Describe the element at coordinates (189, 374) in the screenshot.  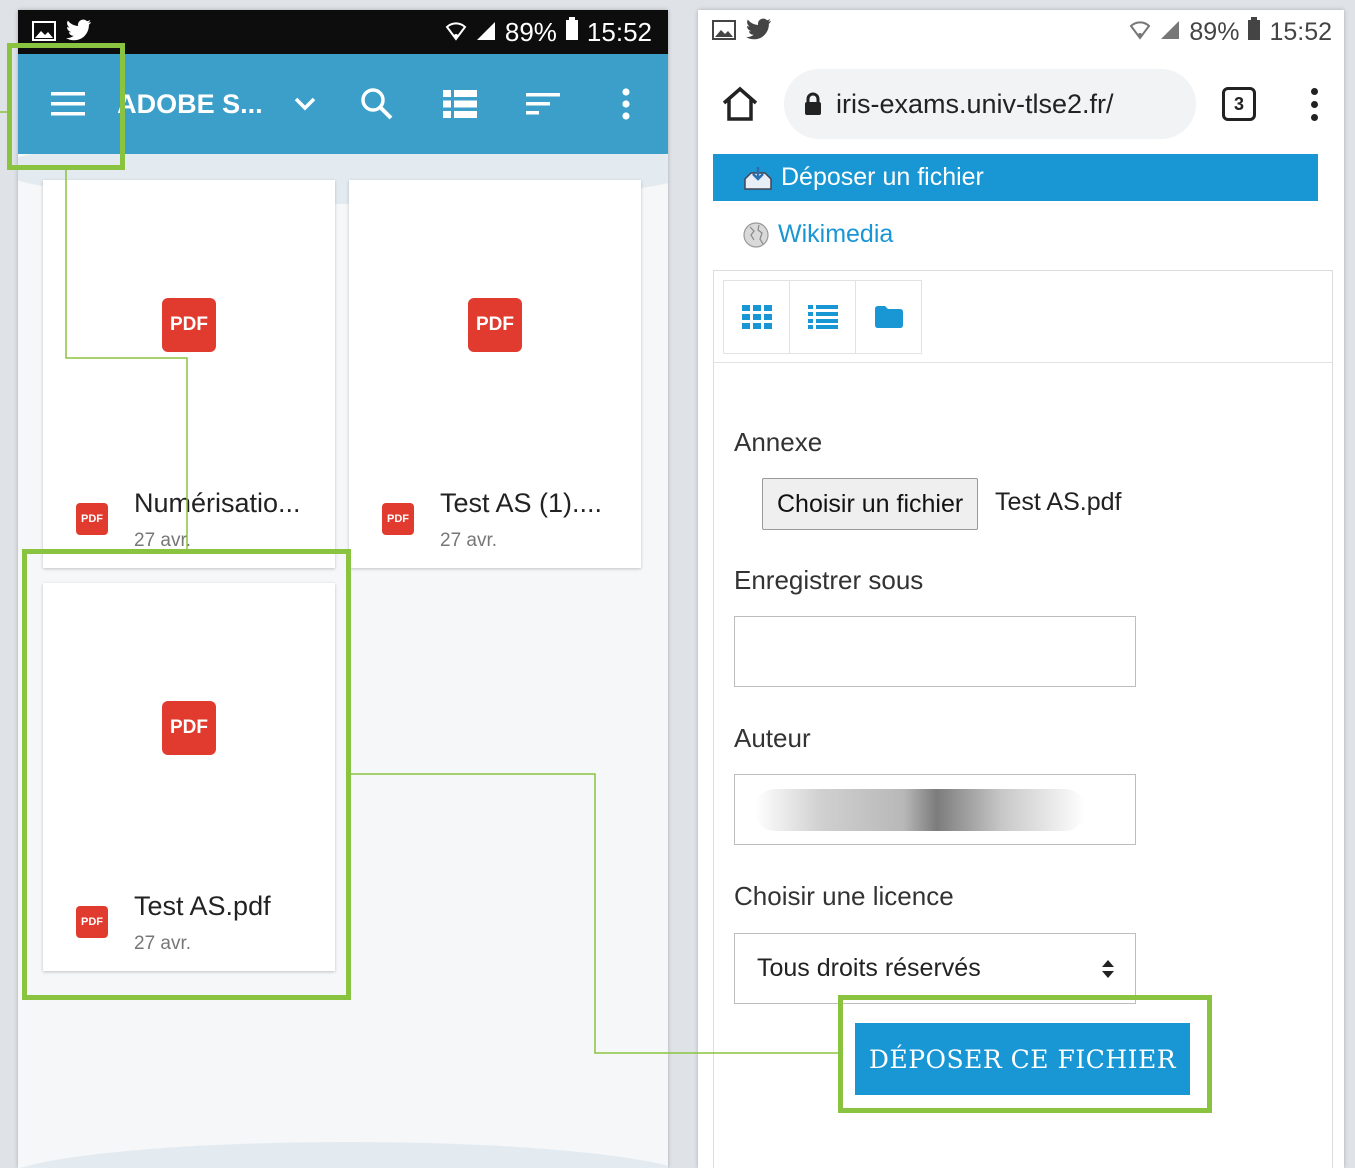
I see `file-card: PDF PDF Numérisatio... 27 avr.` at that location.